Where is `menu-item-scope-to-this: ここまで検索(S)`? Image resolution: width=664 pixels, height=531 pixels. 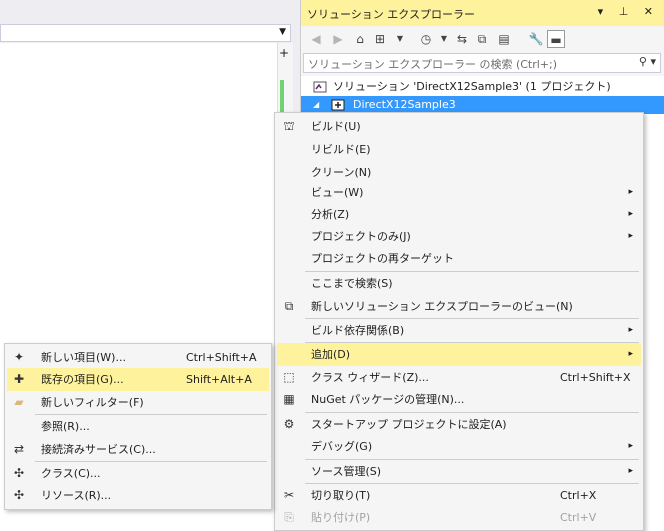
menu-item-scope-to-this: ここまで検索(S) is located at coordinates (459, 283).